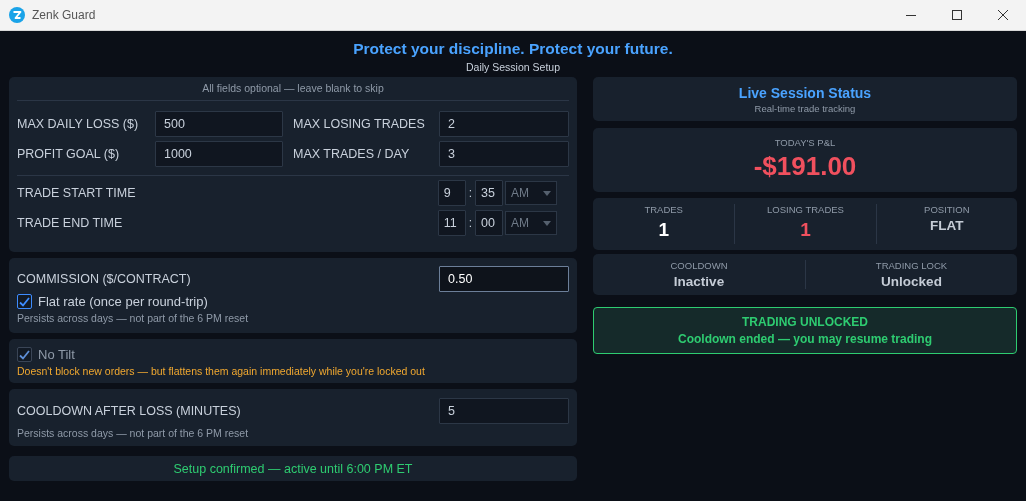  I want to click on window-title: Zenk Guard, so click(64, 15).